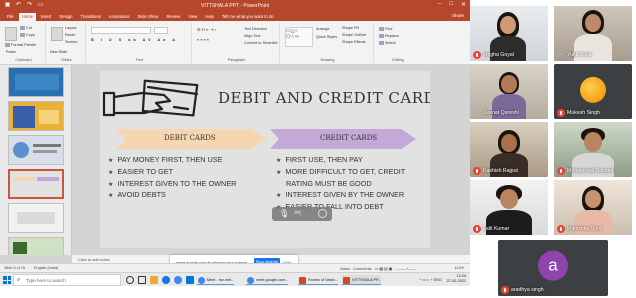  I want to click on format-painter-button: Format Painter, so click(20, 45).